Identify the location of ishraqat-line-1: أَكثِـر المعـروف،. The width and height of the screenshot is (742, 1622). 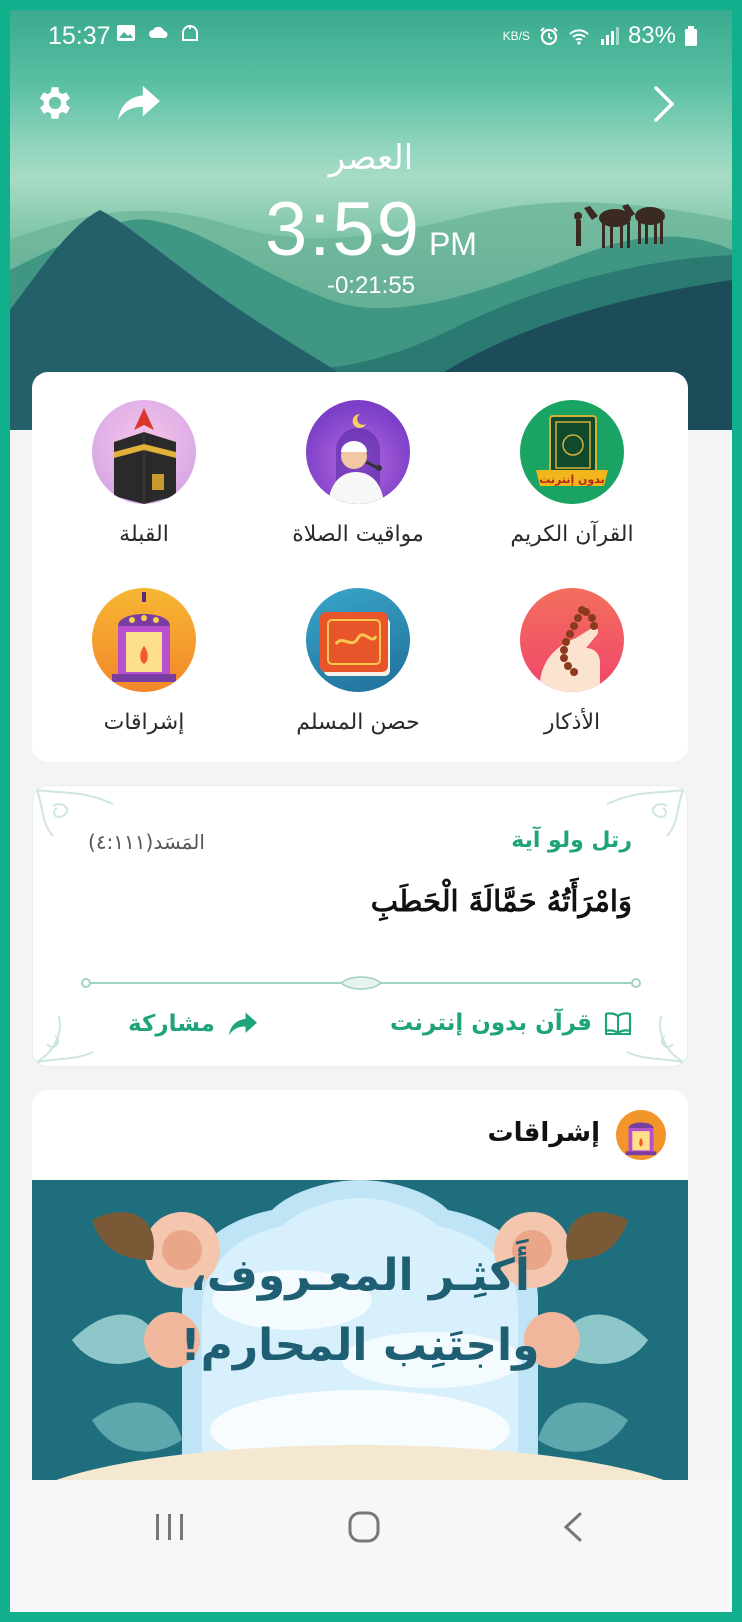
(360, 1275).